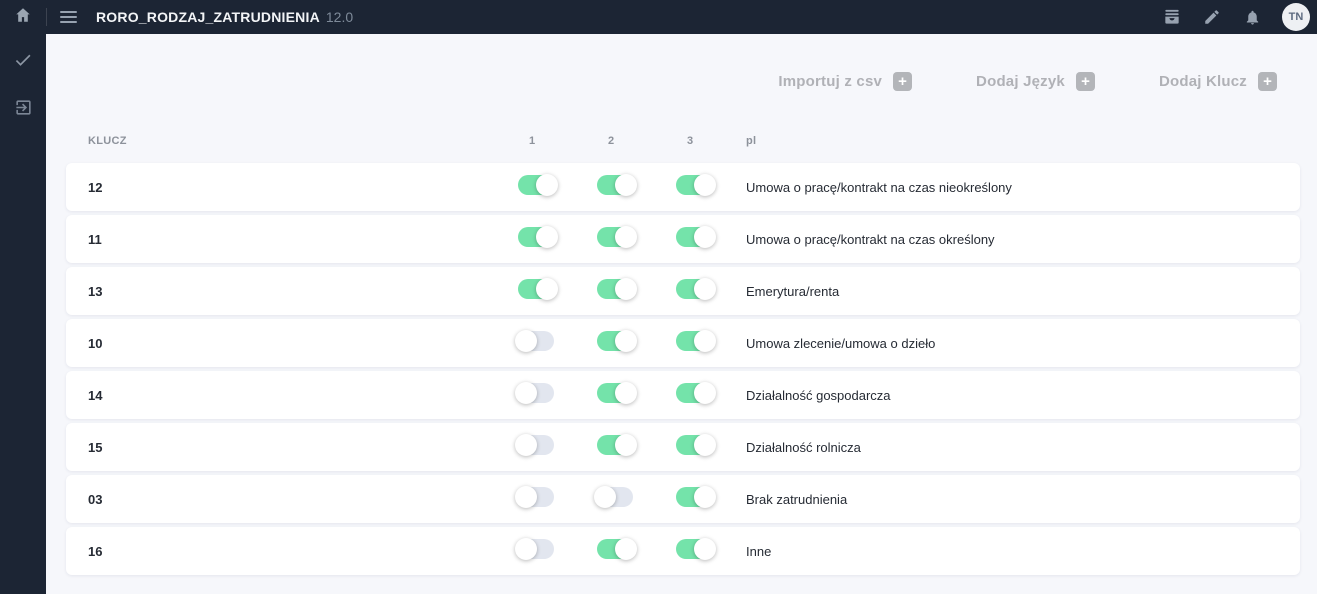 Image resolution: width=1317 pixels, height=594 pixels. Describe the element at coordinates (1020, 81) in the screenshot. I see `add-language-label: Dodaj Język` at that location.